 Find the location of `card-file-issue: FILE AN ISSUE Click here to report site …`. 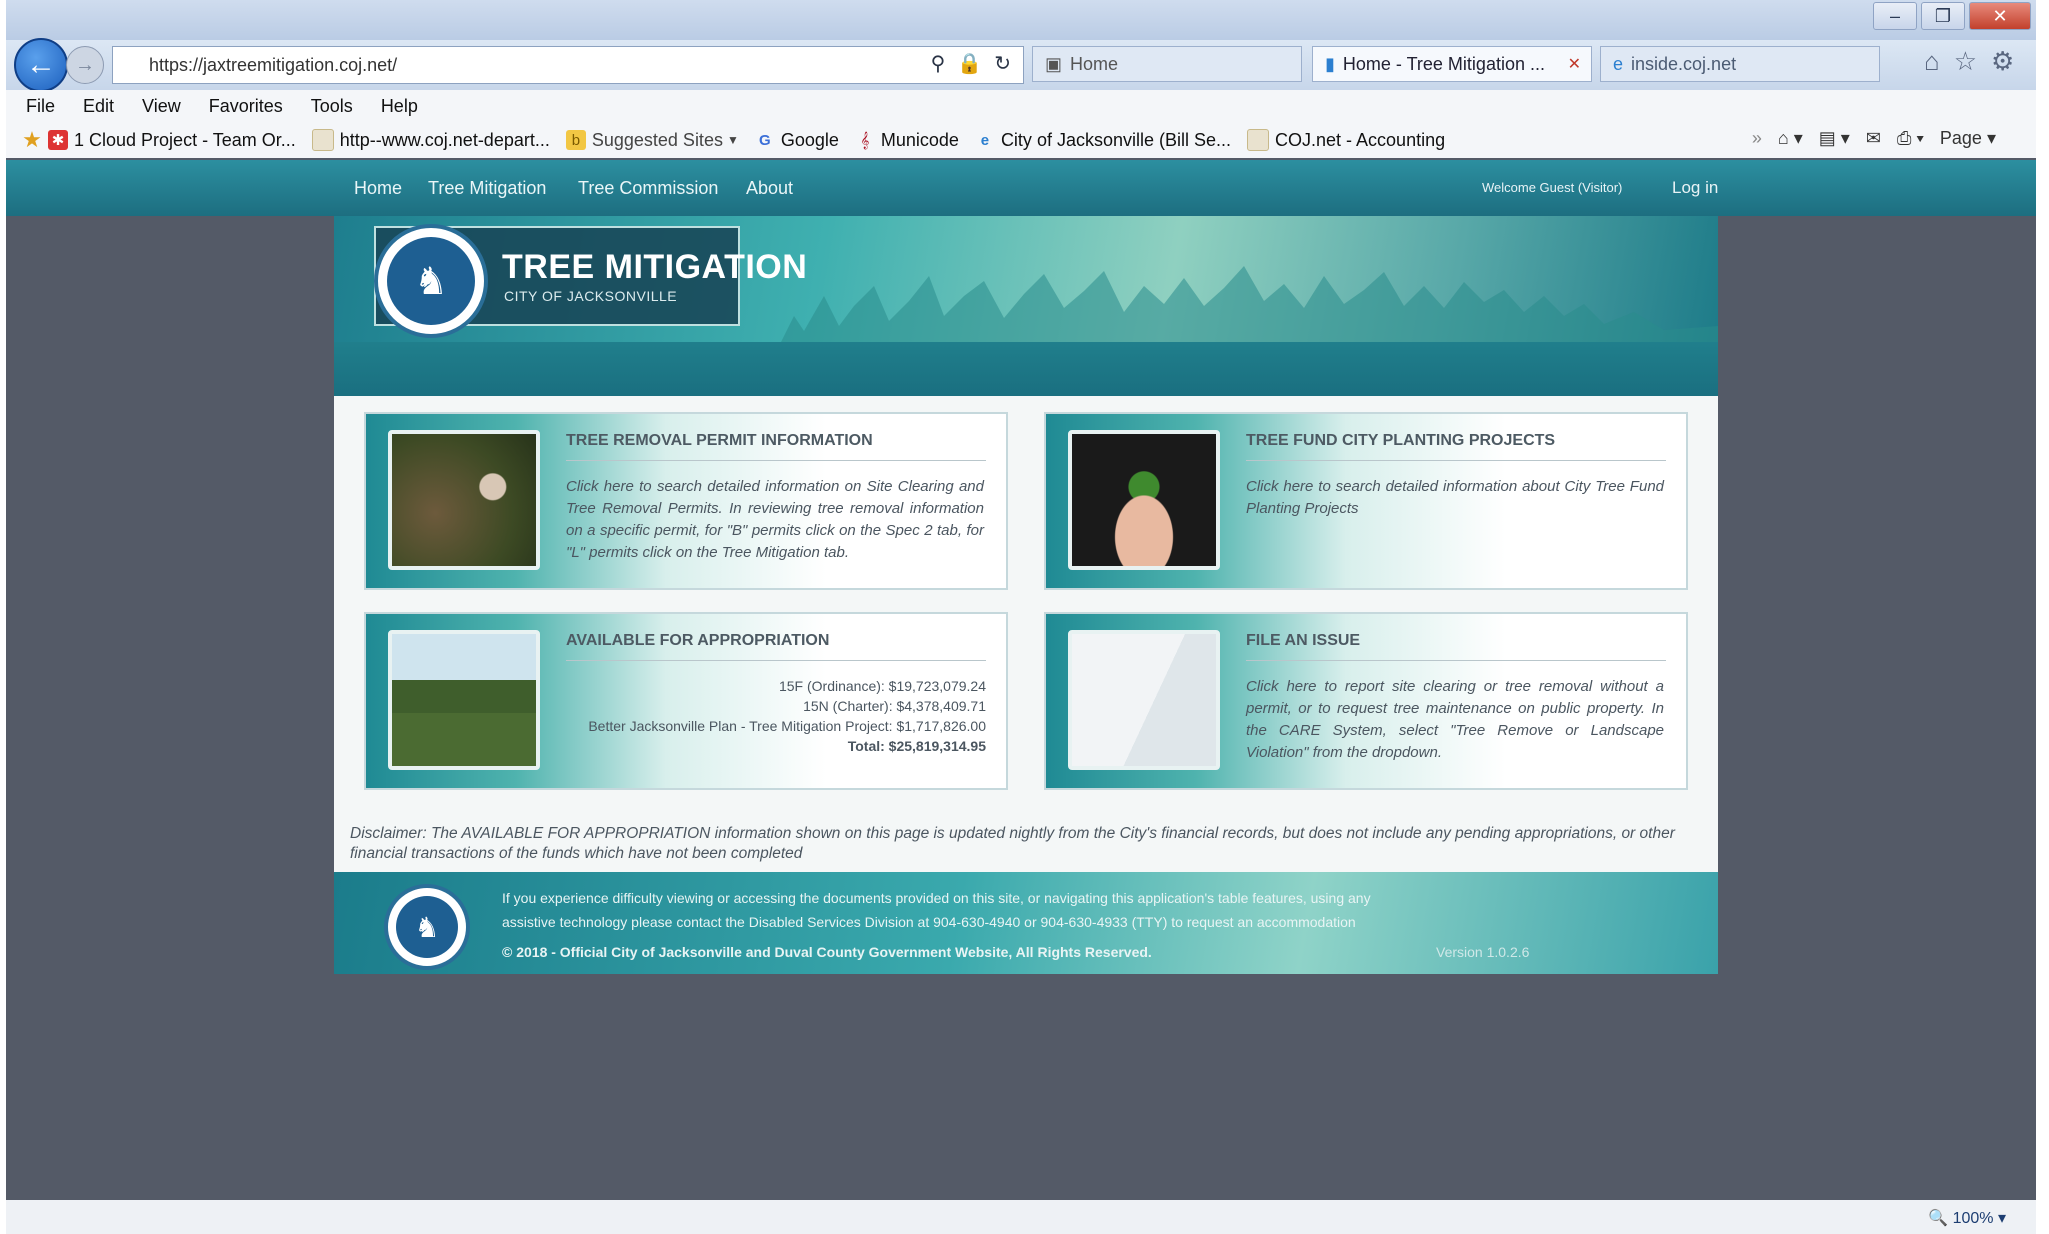

card-file-issue: FILE AN ISSUE Click here to report site … is located at coordinates (1366, 701).